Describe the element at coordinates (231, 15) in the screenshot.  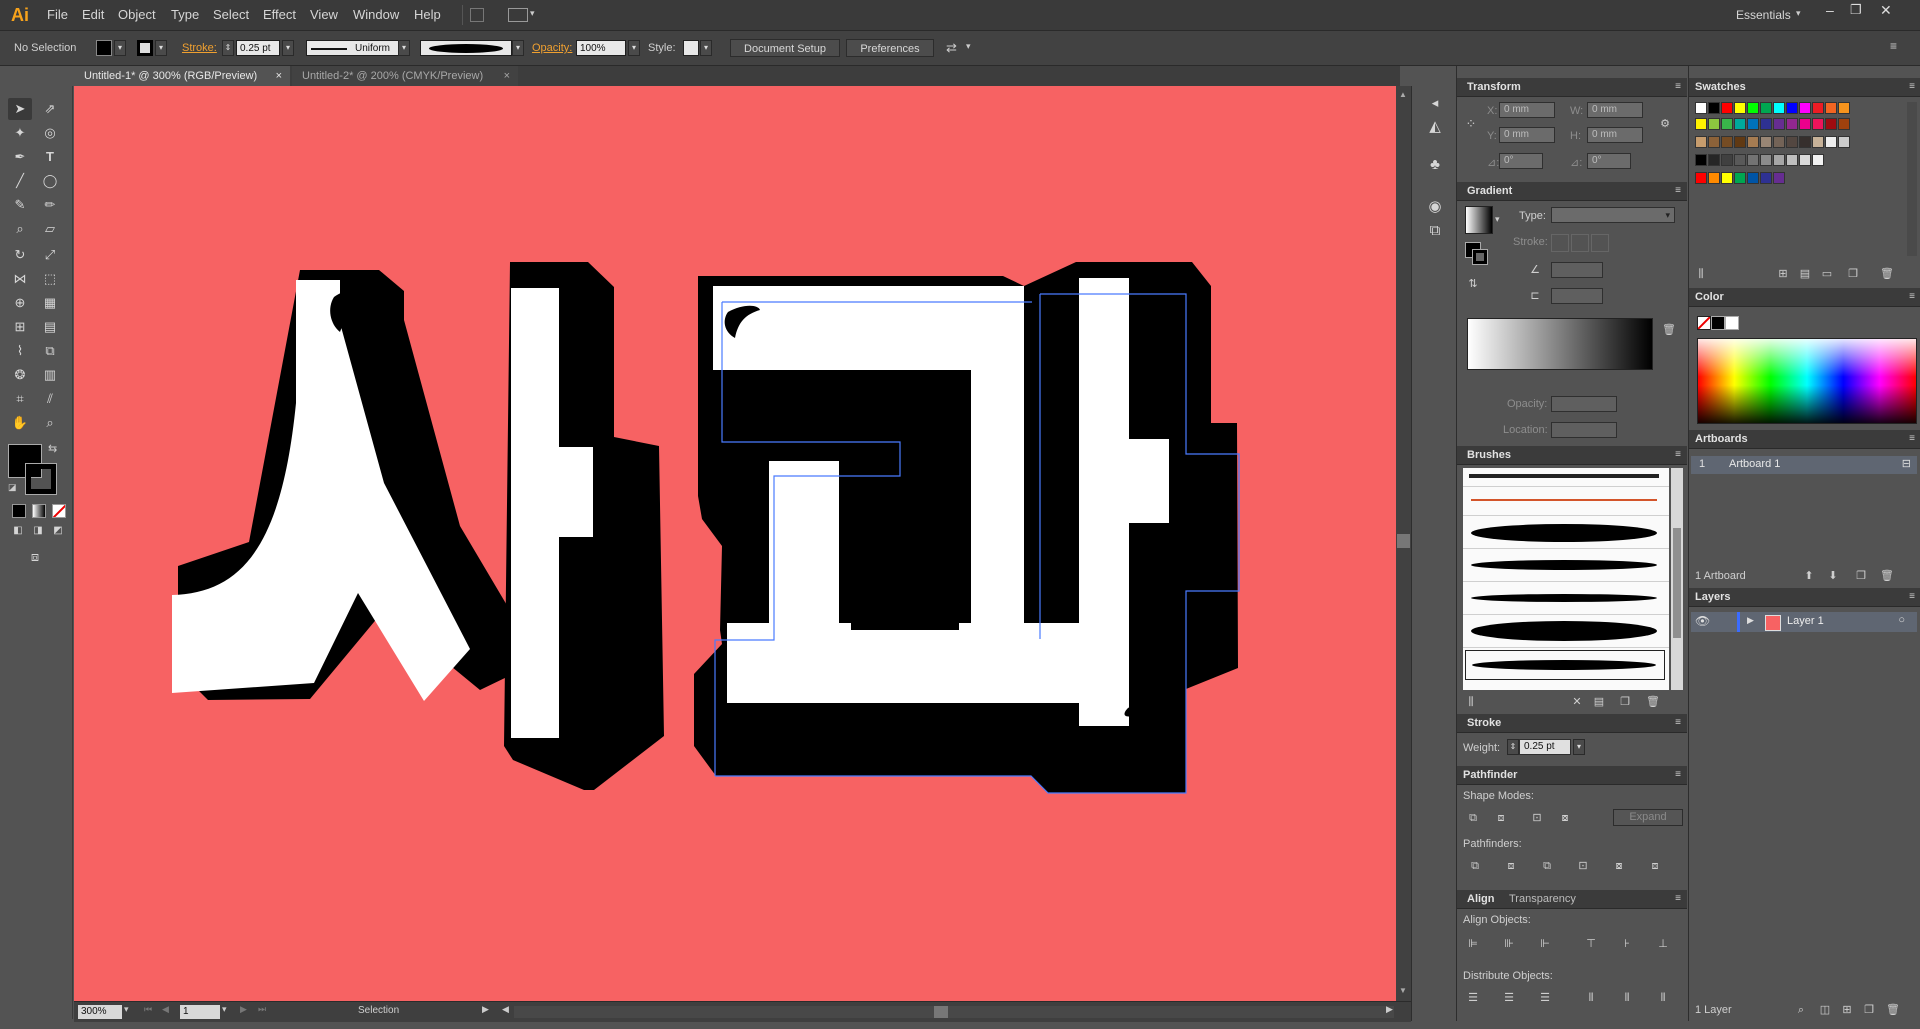
I see `menu-select: Select` at that location.